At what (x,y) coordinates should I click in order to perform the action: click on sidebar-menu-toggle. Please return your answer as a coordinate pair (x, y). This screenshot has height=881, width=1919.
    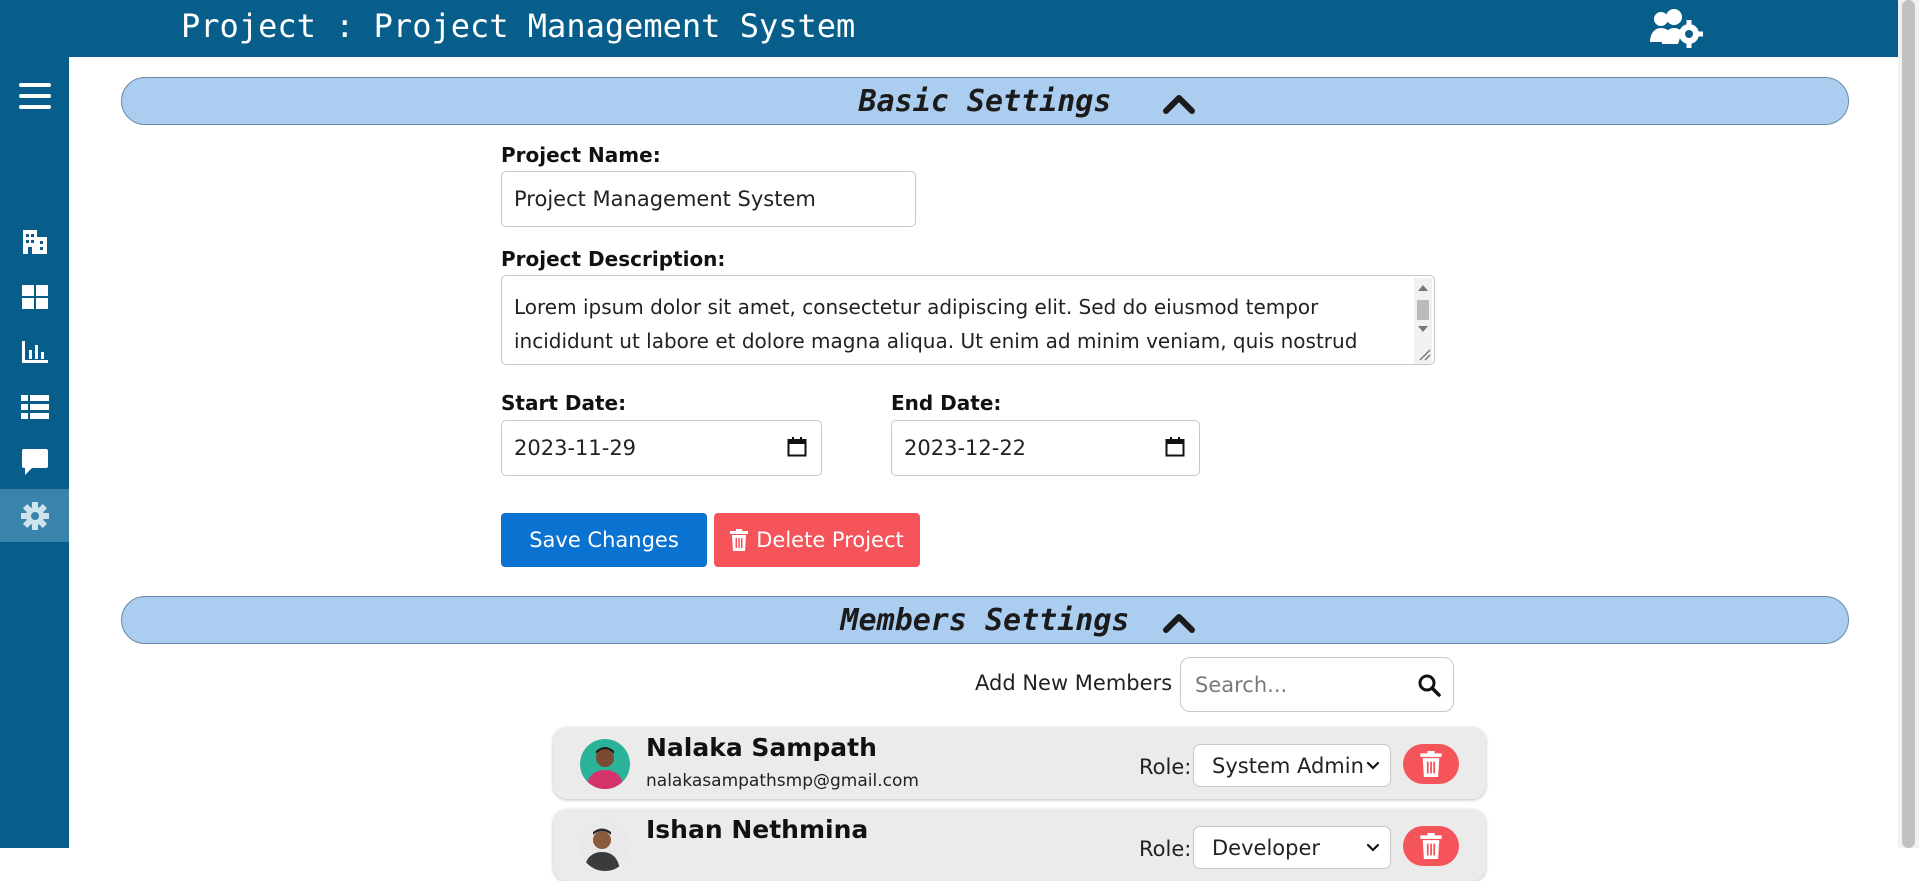
    Looking at the image, I should click on (34, 95).